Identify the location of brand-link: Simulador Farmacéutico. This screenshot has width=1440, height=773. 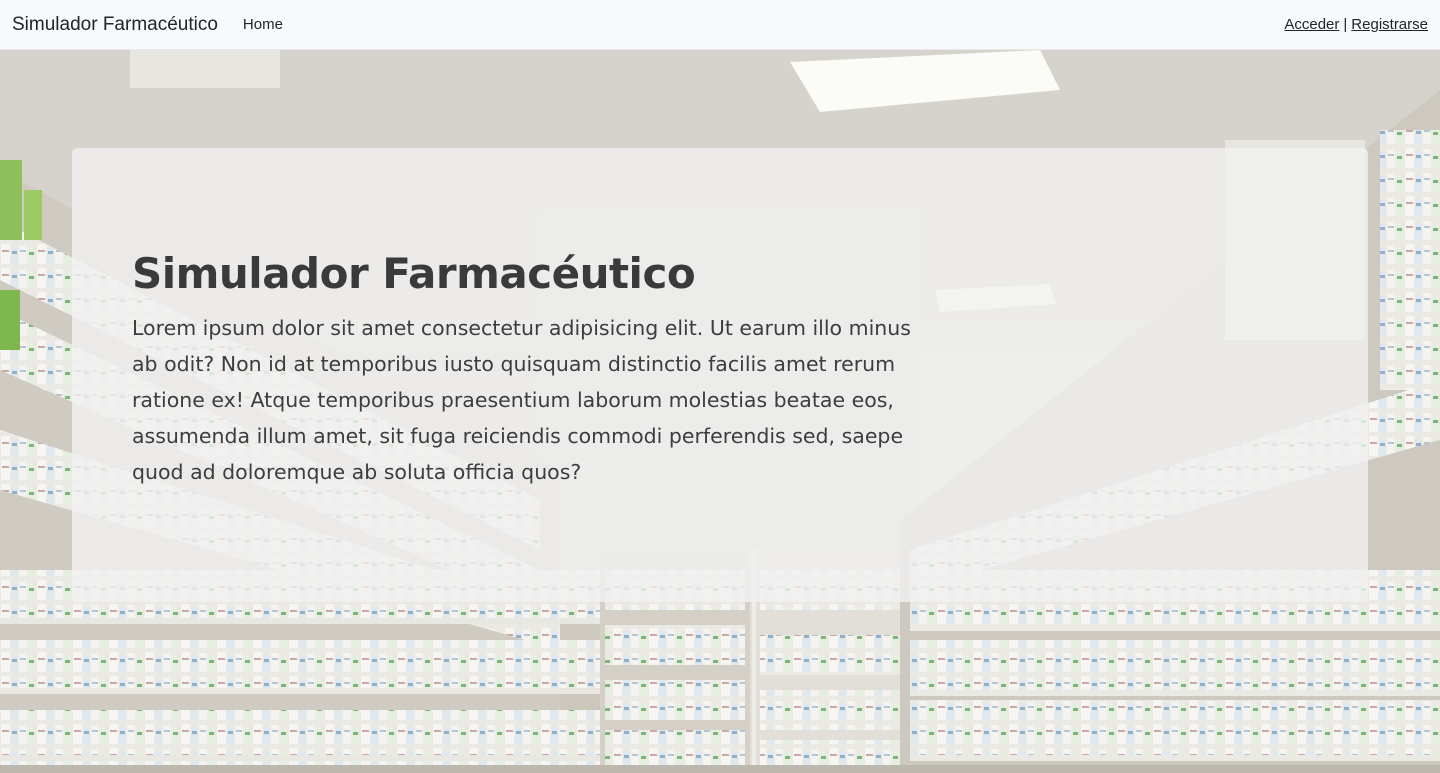
(115, 25).